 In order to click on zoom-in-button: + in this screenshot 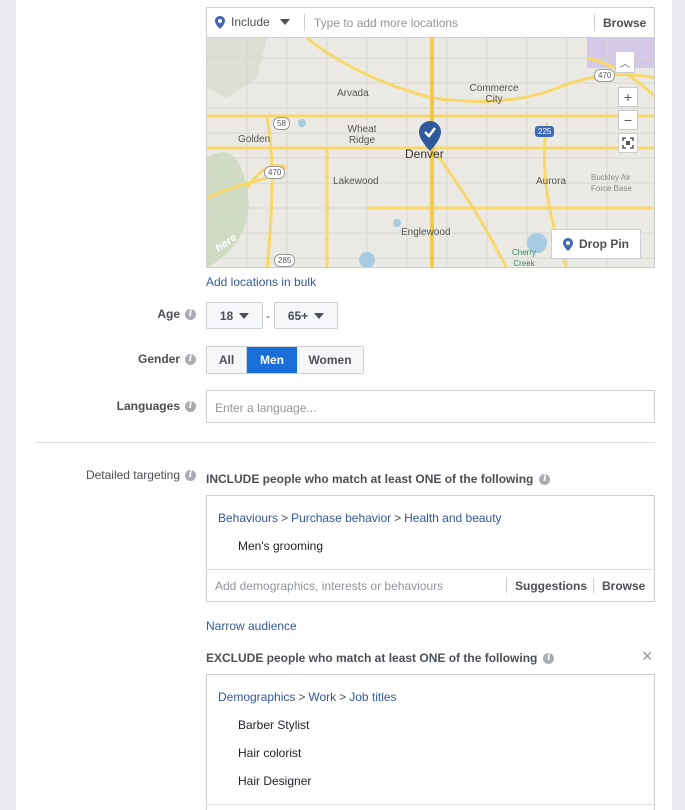, I will do `click(628, 97)`.